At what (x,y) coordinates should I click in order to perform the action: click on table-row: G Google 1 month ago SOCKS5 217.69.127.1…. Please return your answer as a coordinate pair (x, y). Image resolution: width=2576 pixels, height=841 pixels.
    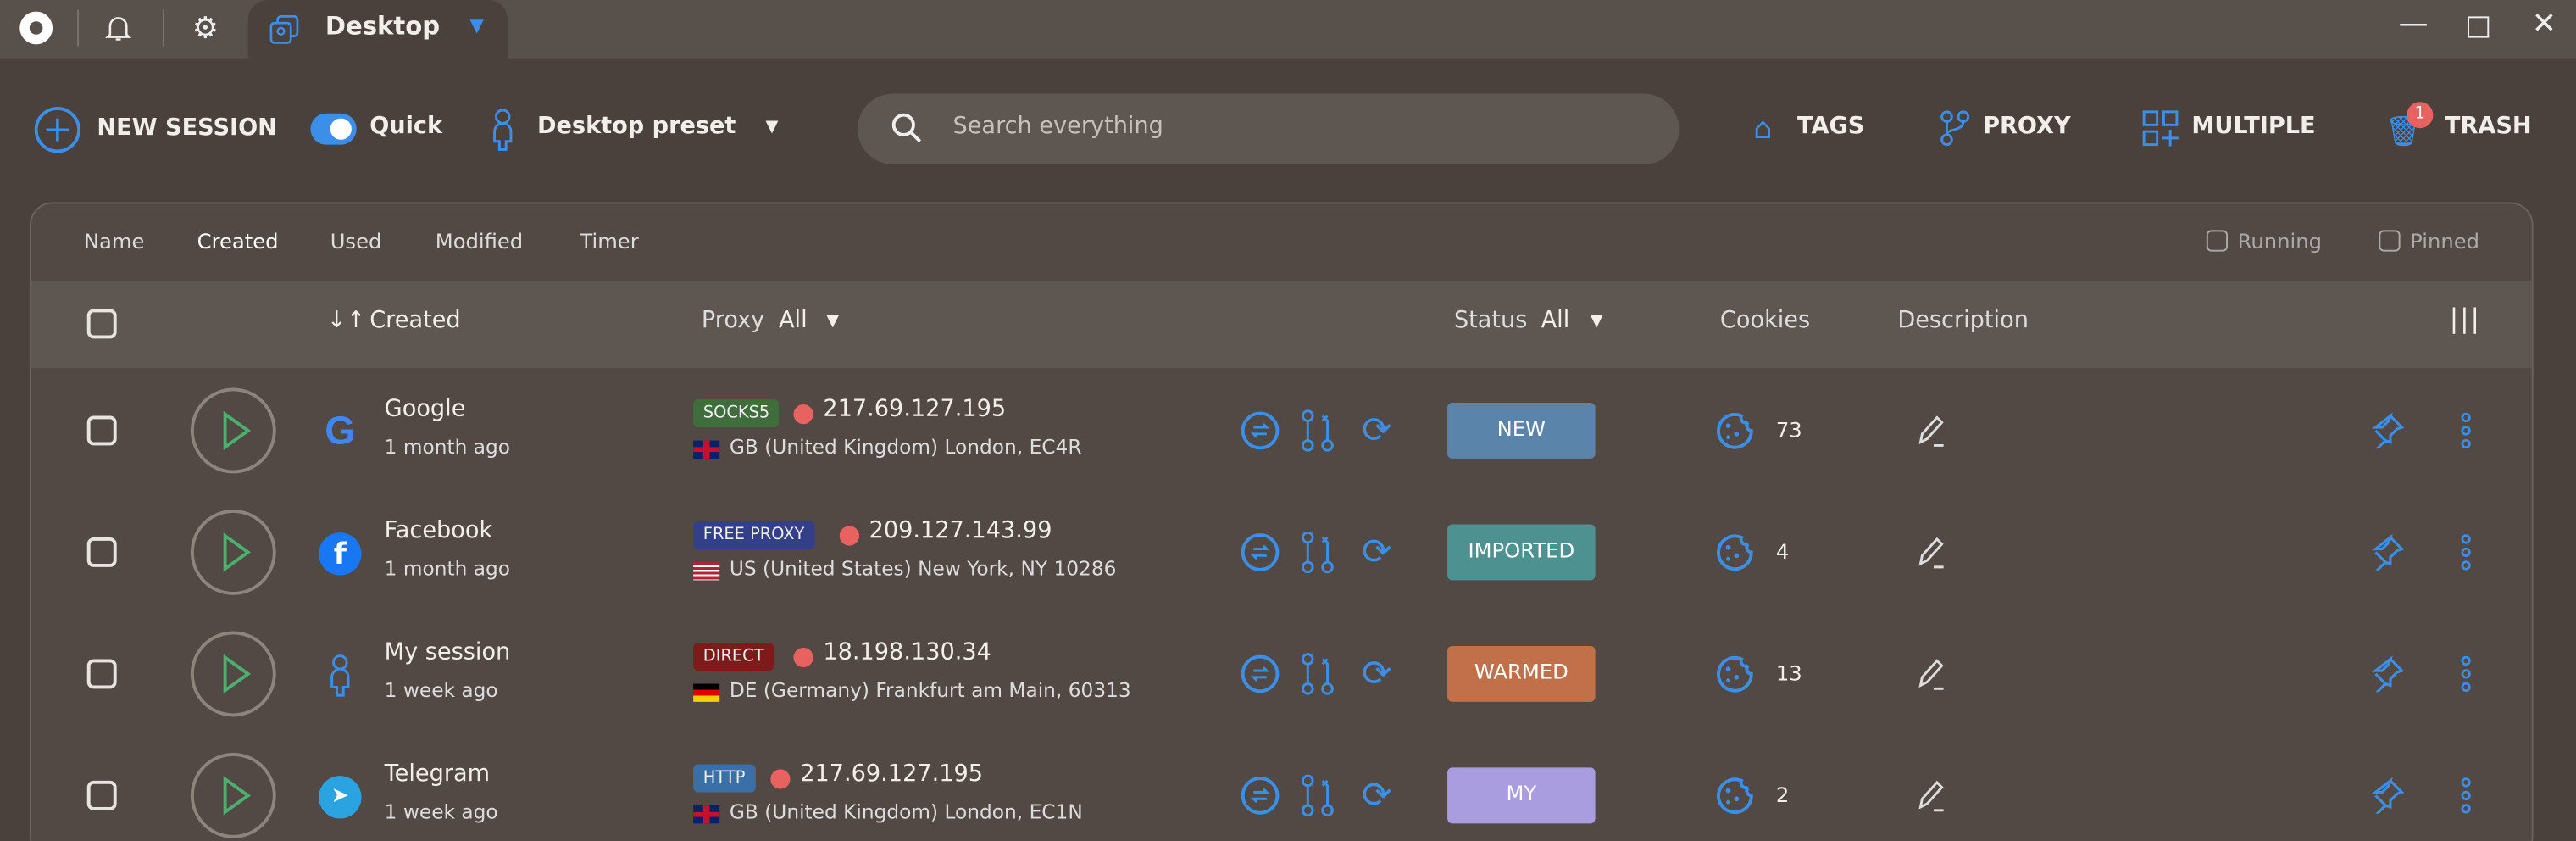
    Looking at the image, I should click on (1281, 430).